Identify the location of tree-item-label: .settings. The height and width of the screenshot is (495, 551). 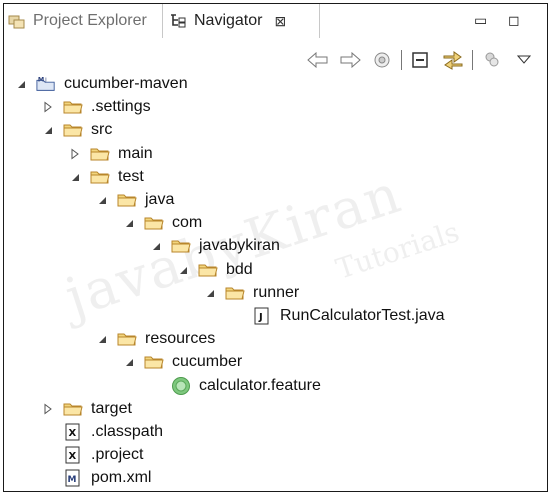
(121, 107).